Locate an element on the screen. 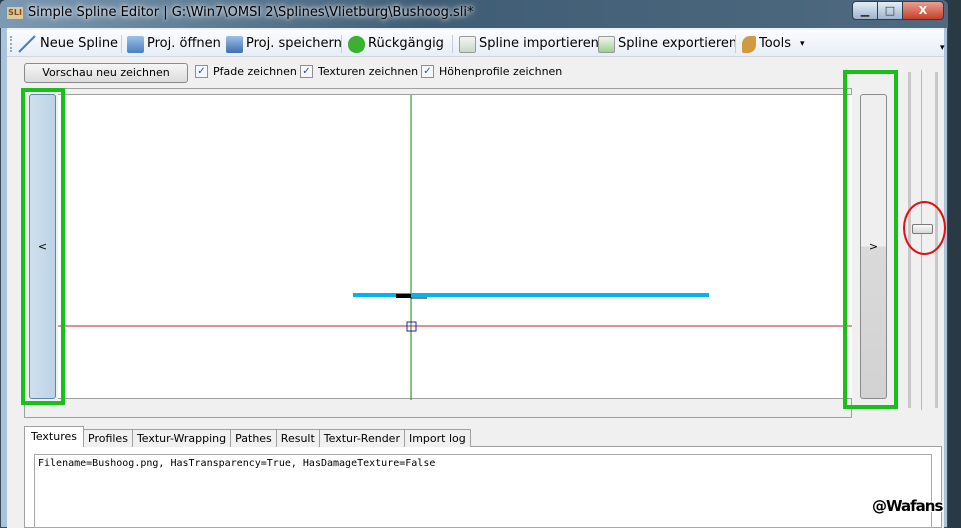 This screenshot has width=961, height=528. maximize-button: □ is located at coordinates (890, 10).